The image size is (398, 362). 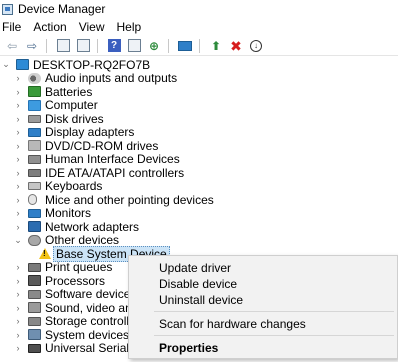 I want to click on update-driver-icon: ⬆, so click(x=216, y=46).